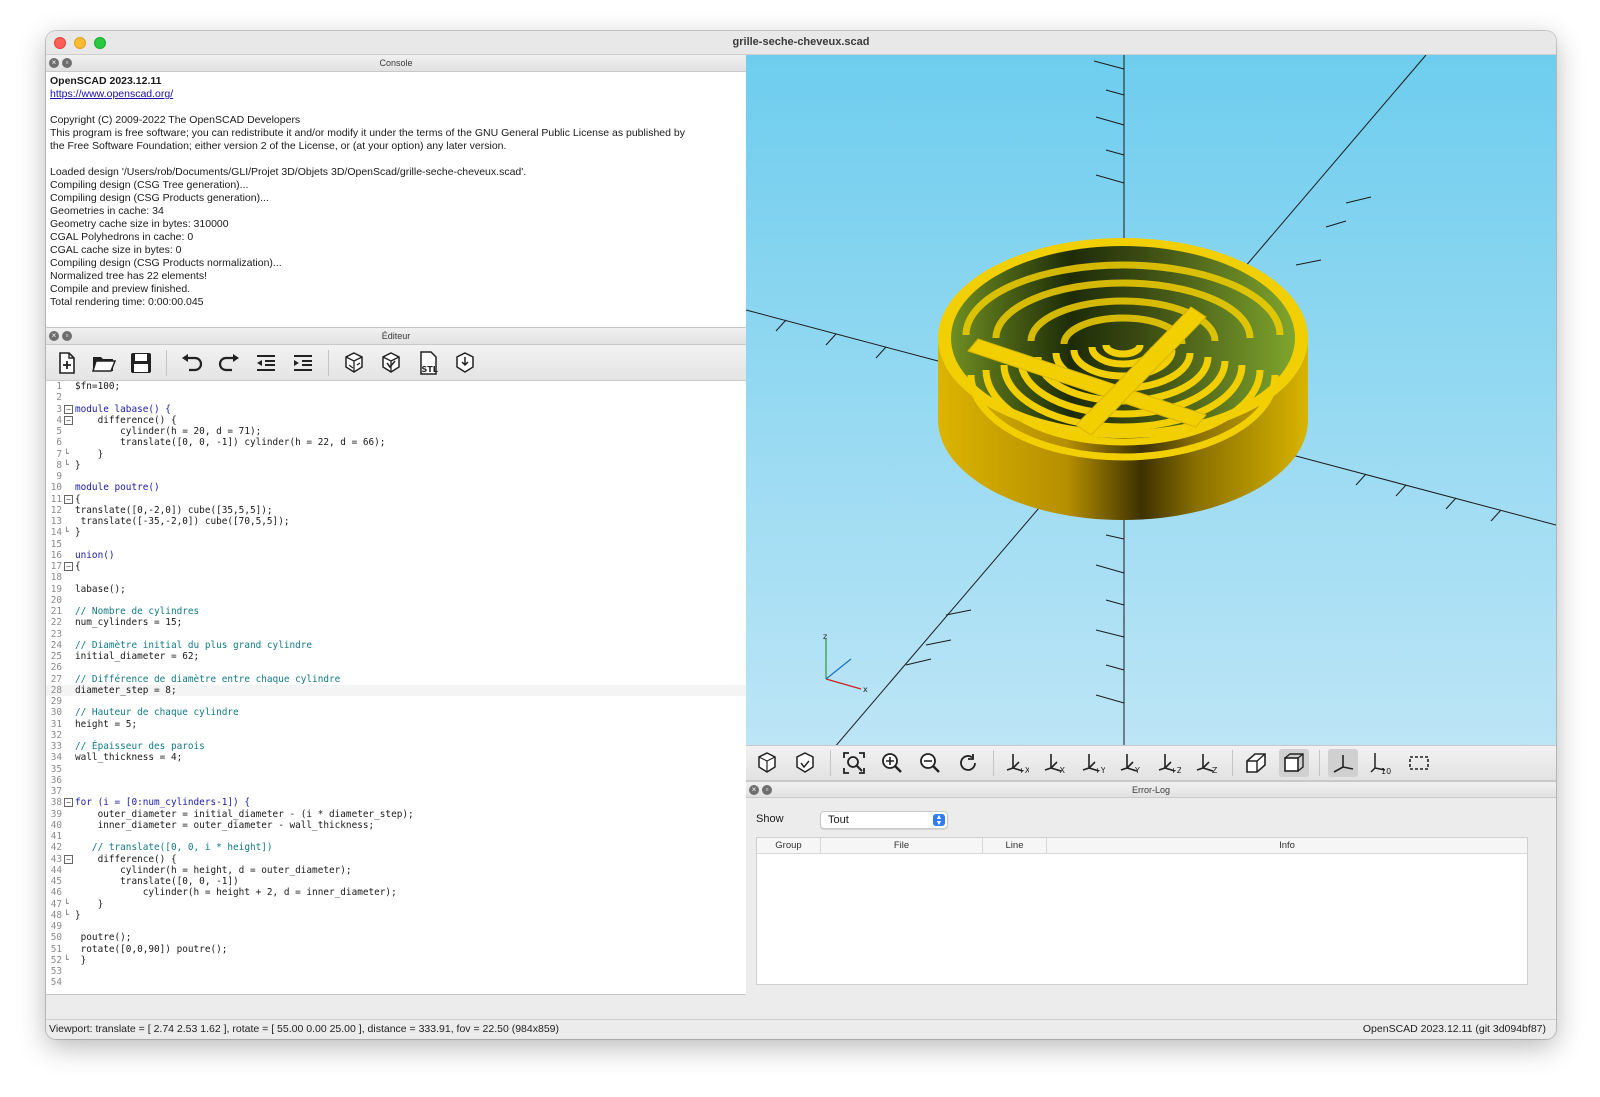  What do you see at coordinates (789, 845) in the screenshot?
I see `column-header-group: Group` at bounding box center [789, 845].